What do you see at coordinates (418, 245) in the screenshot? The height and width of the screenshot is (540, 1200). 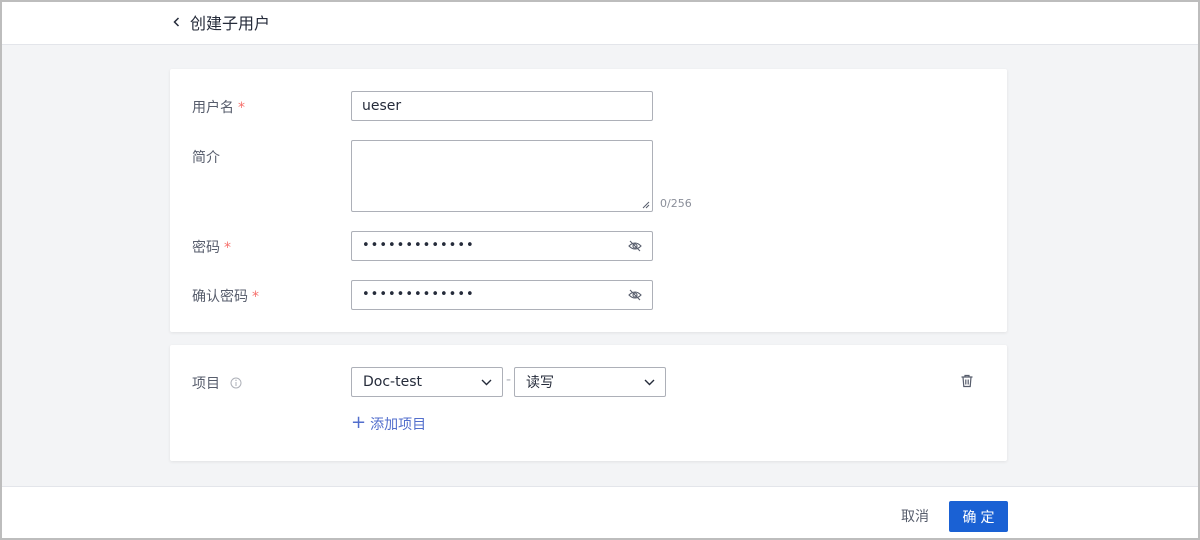 I see `password-value: •••••••••••••` at bounding box center [418, 245].